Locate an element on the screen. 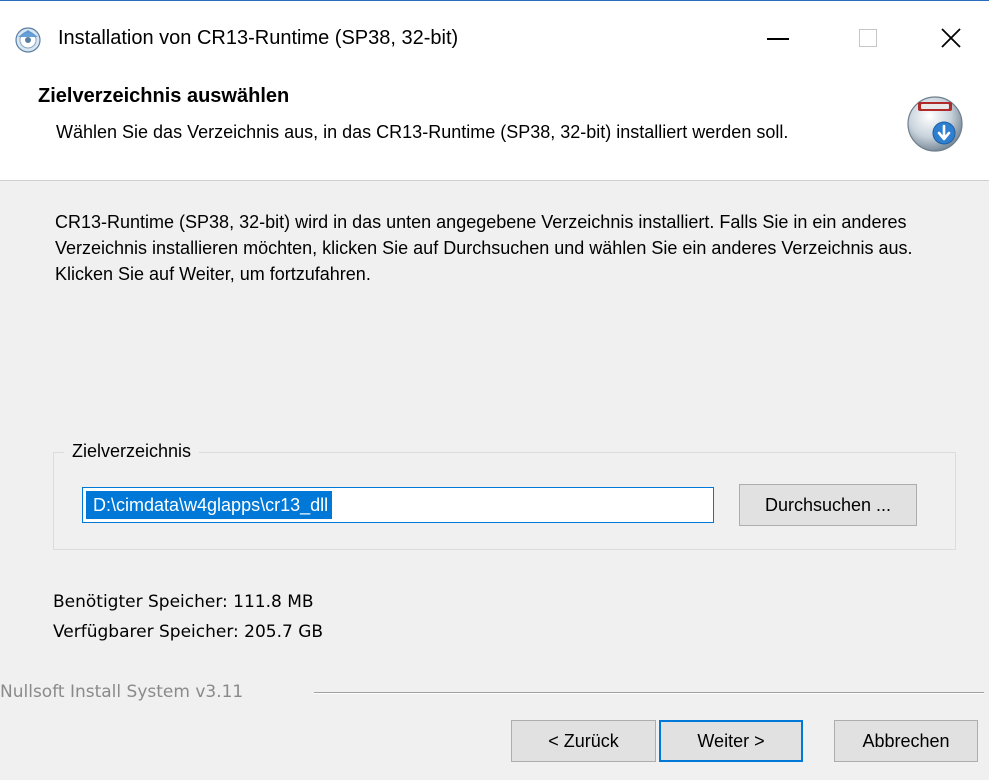  next-button: Weiter > is located at coordinates (731, 741).